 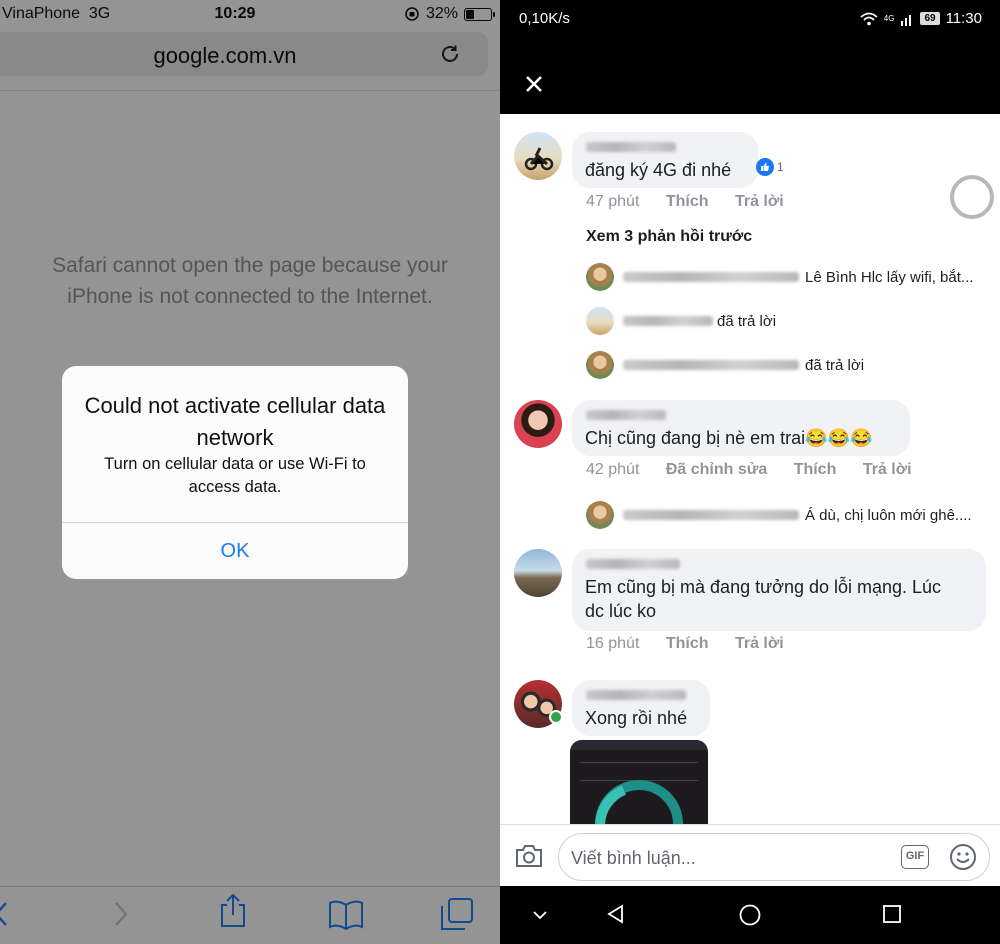 I want to click on comment-bubble: đăng ký 4G đi nhé, so click(x=665, y=160).